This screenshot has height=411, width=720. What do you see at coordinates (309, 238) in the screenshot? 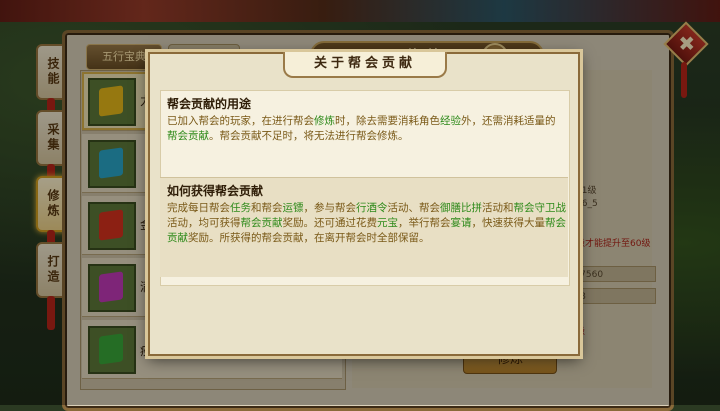
I see `text-run: 奖励。所获得的帮会贡献，在离开帮会时全部保留。` at bounding box center [309, 238].